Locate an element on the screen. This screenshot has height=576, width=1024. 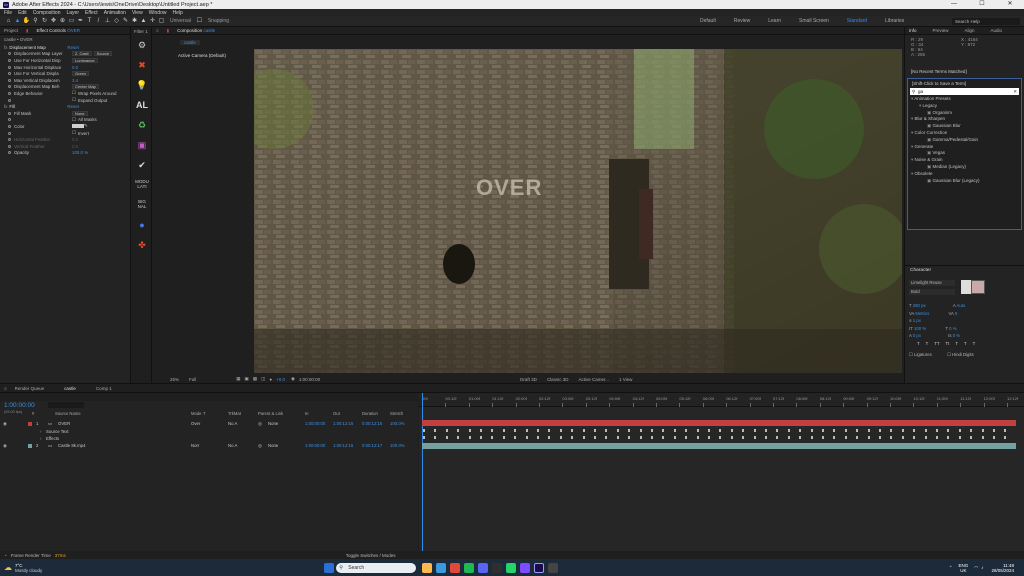
camera-icon: ◉ is located at coordinates (293, 379).